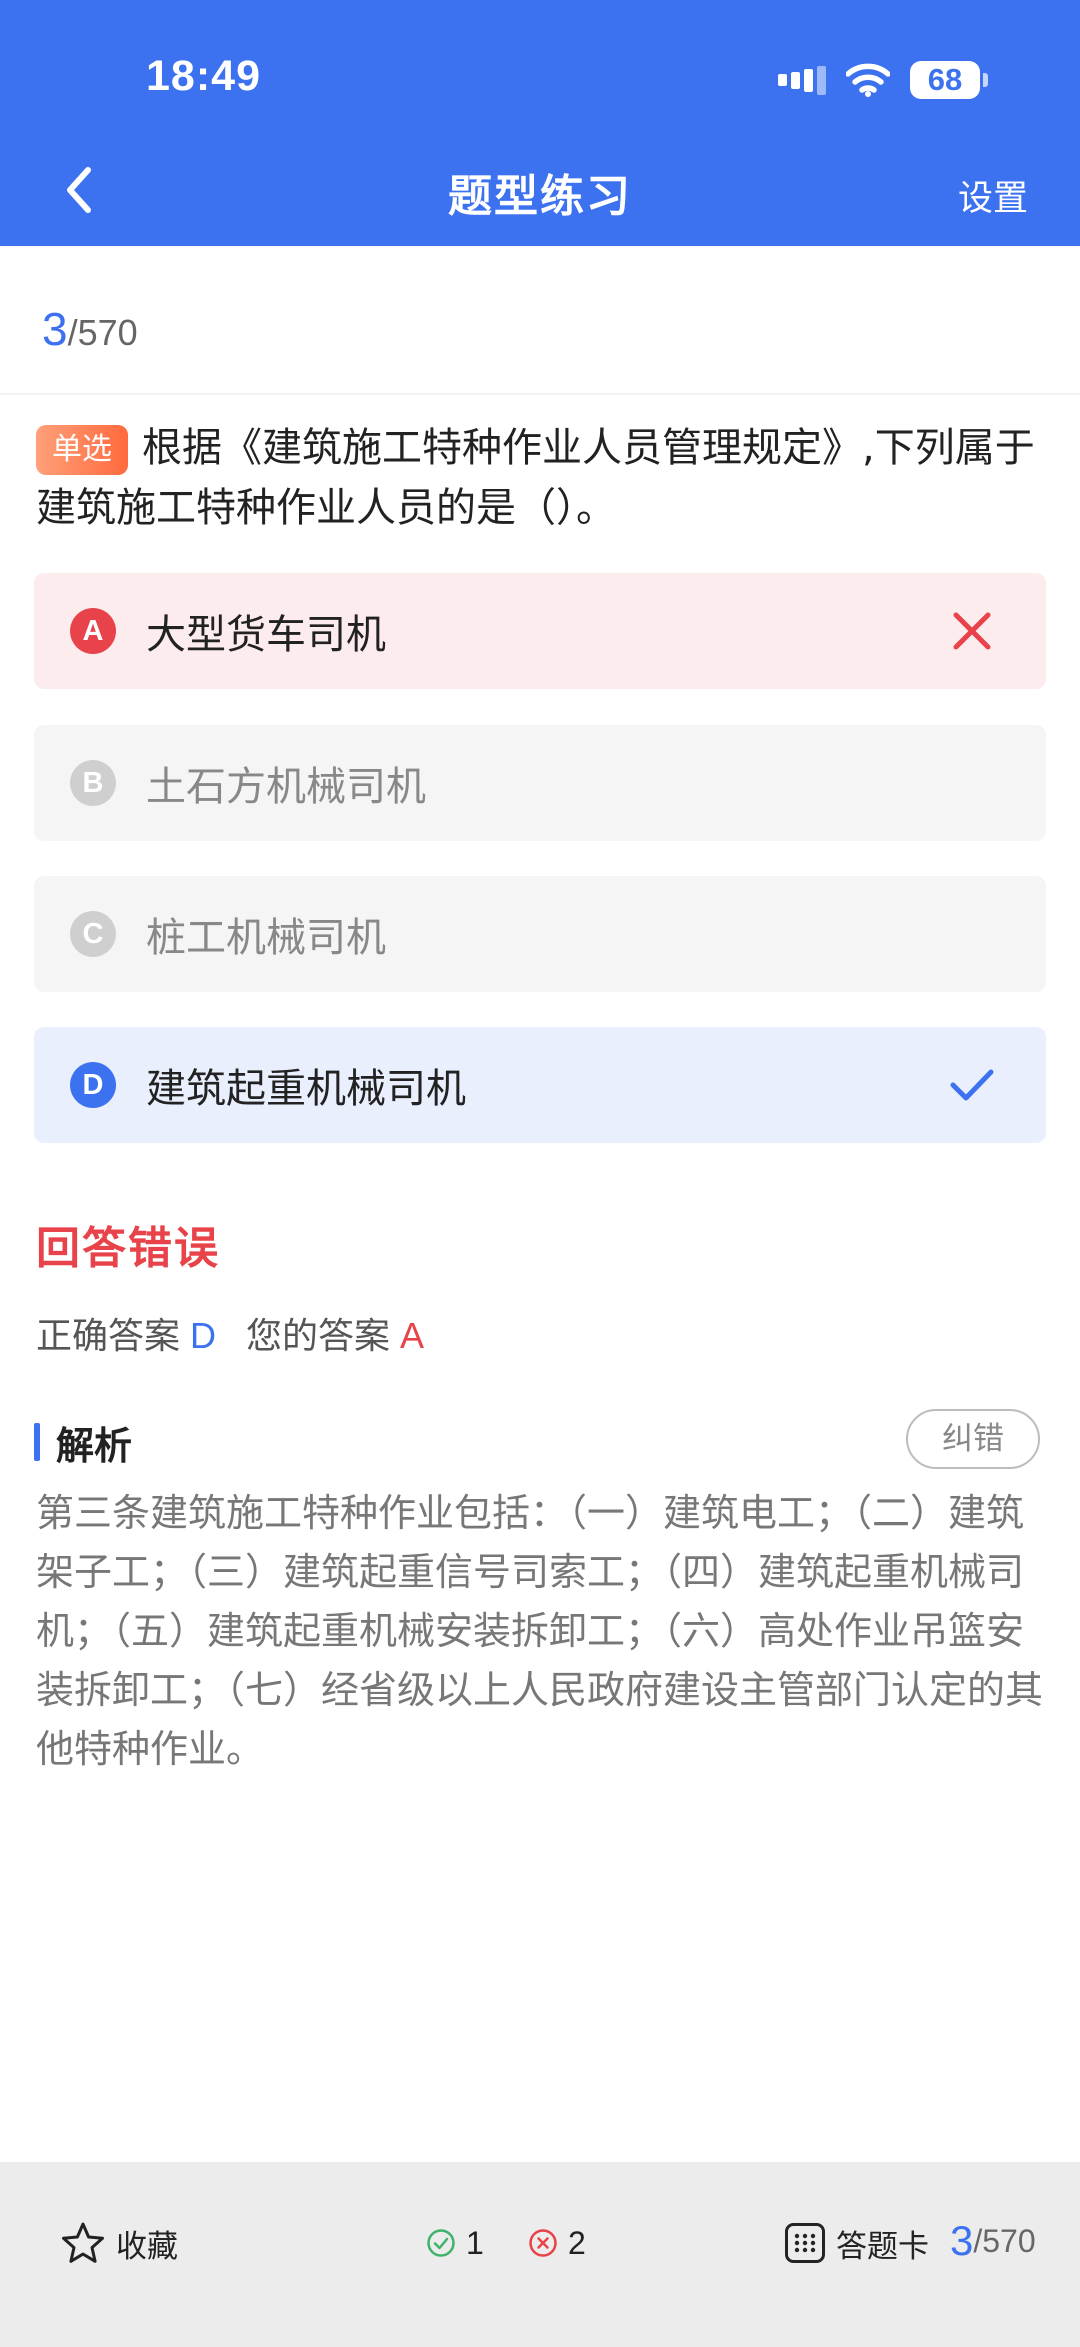 The image size is (1080, 2347). What do you see at coordinates (203, 1335) in the screenshot?
I see `correct-answer-value: D` at bounding box center [203, 1335].